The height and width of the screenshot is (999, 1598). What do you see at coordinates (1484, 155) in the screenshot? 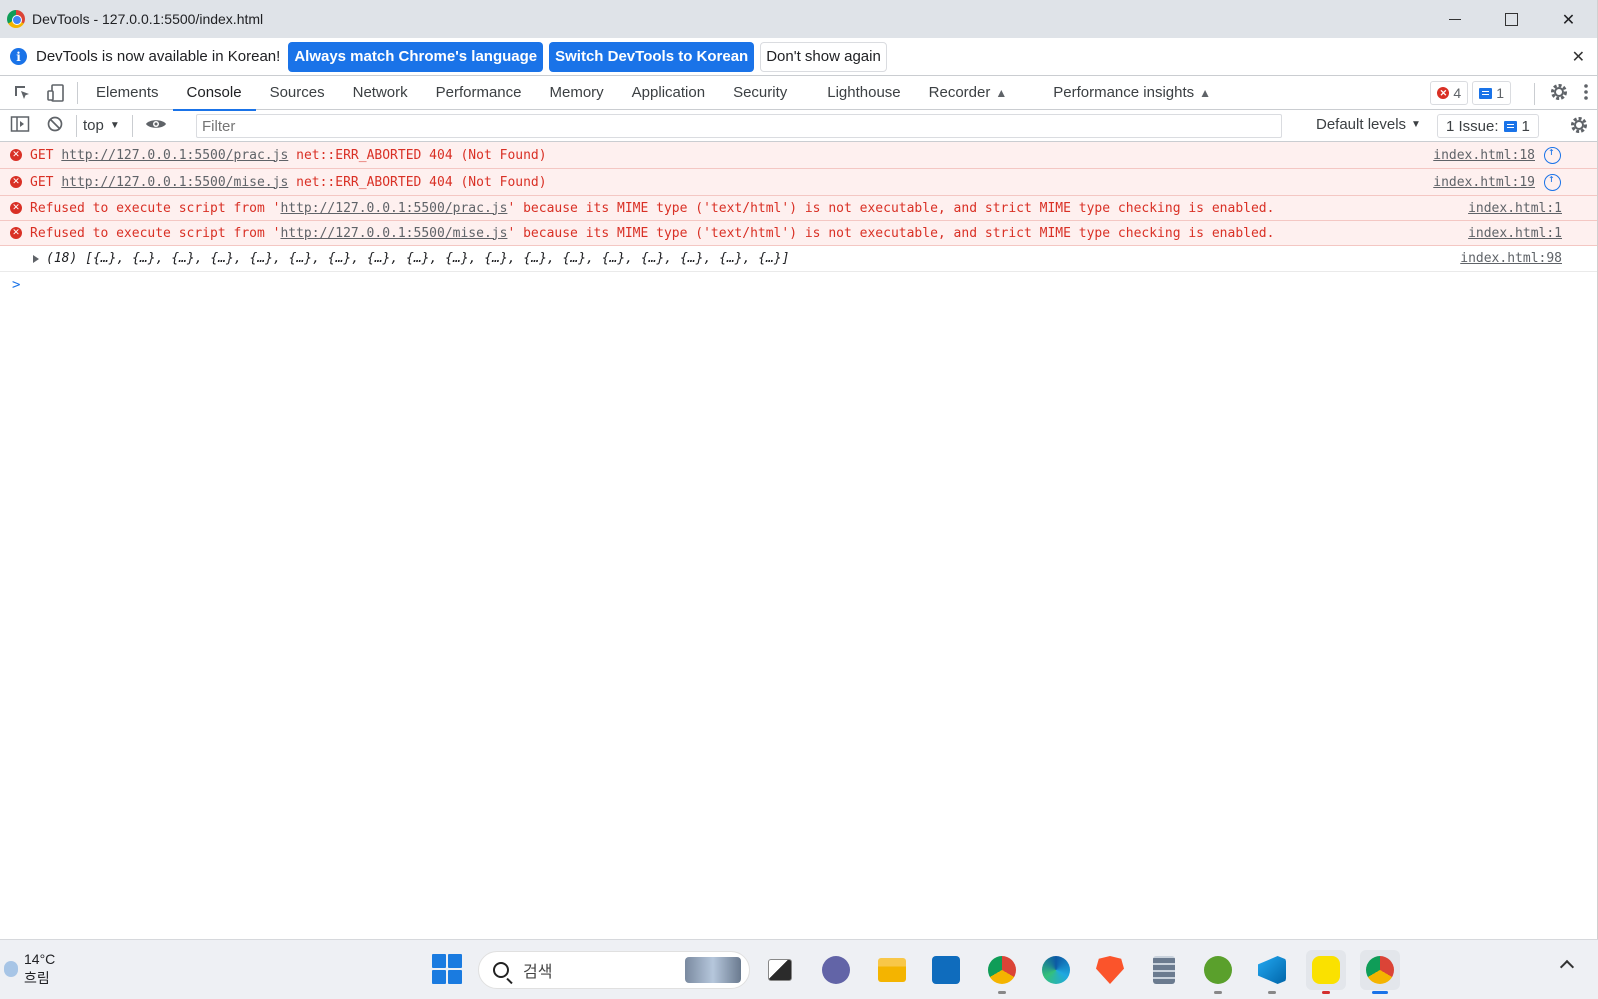
I see `source-link: index.html:18` at bounding box center [1484, 155].